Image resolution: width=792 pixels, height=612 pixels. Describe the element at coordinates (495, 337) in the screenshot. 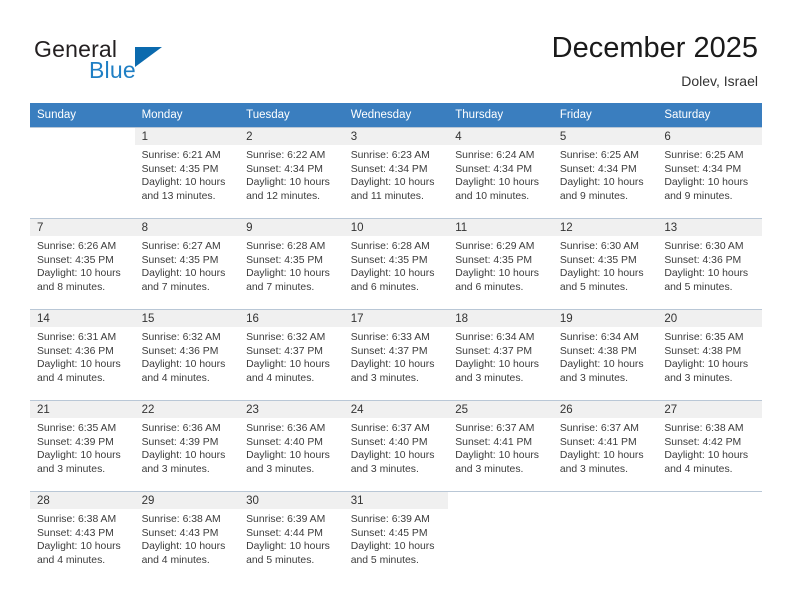

I see `sunrise-text: Sunrise: 6:34 AM` at that location.